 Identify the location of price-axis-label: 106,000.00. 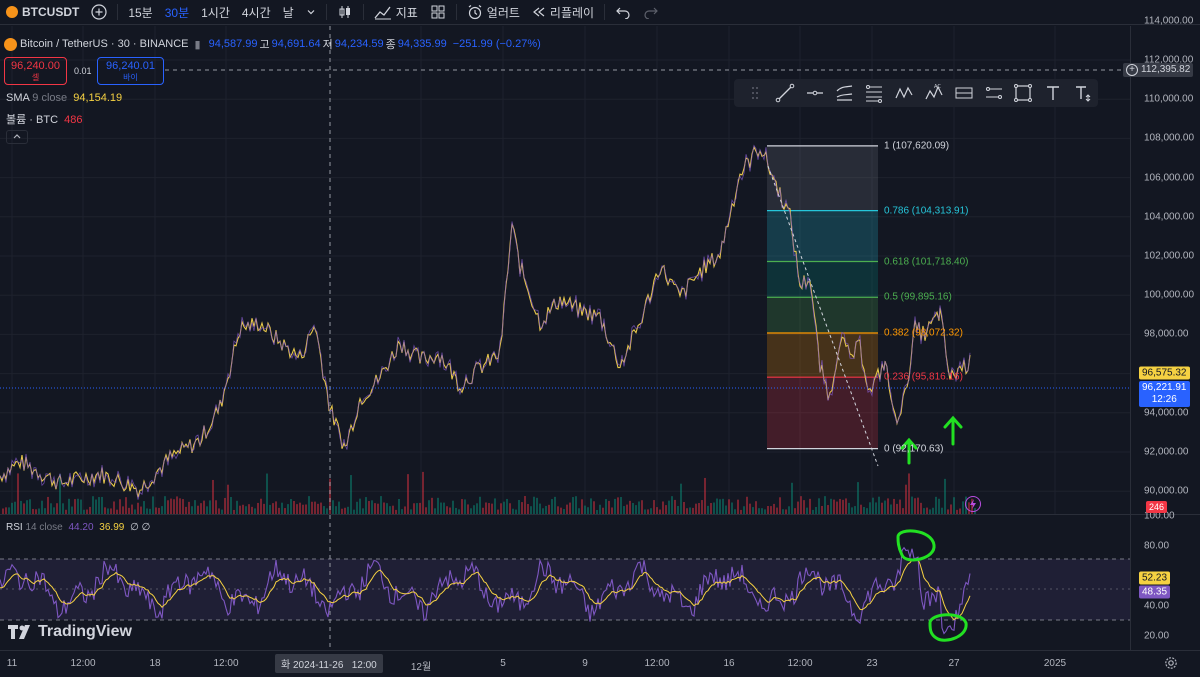
(1169, 178).